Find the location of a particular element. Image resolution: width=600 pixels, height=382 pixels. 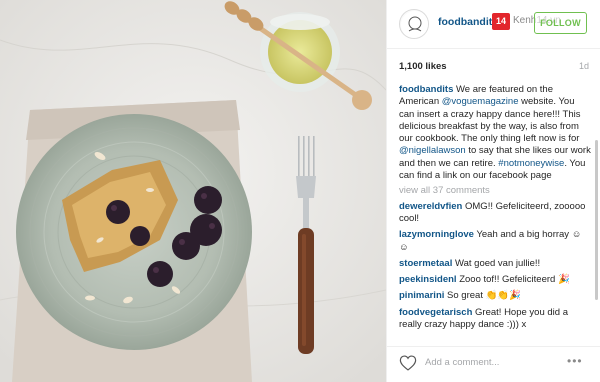

foodbandits-logo-icon is located at coordinates (414, 24).